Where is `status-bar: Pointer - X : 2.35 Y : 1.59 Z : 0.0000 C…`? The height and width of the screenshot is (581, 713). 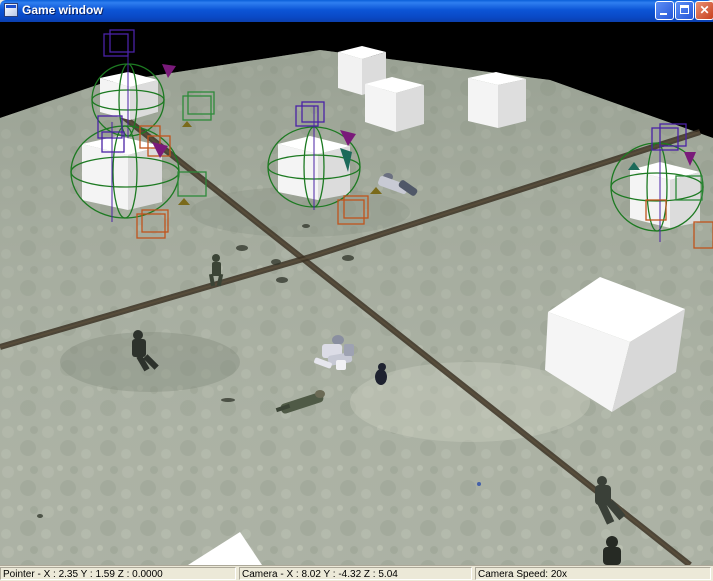
status-bar: Pointer - X : 2.35 Y : 1.59 Z : 0.0000 C… is located at coordinates (356, 573).